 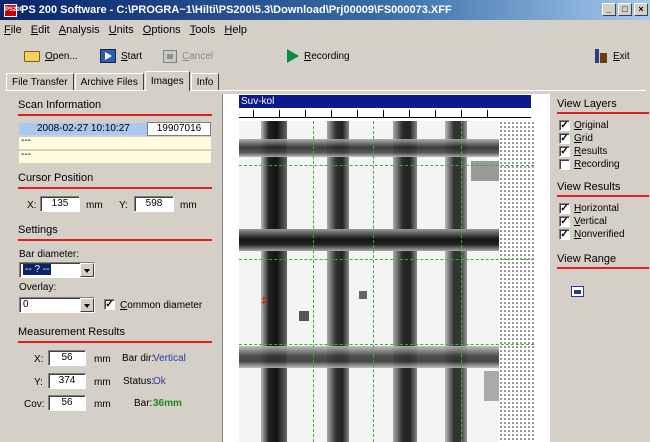 I want to click on cov-label: Cov:, so click(x=34, y=404).